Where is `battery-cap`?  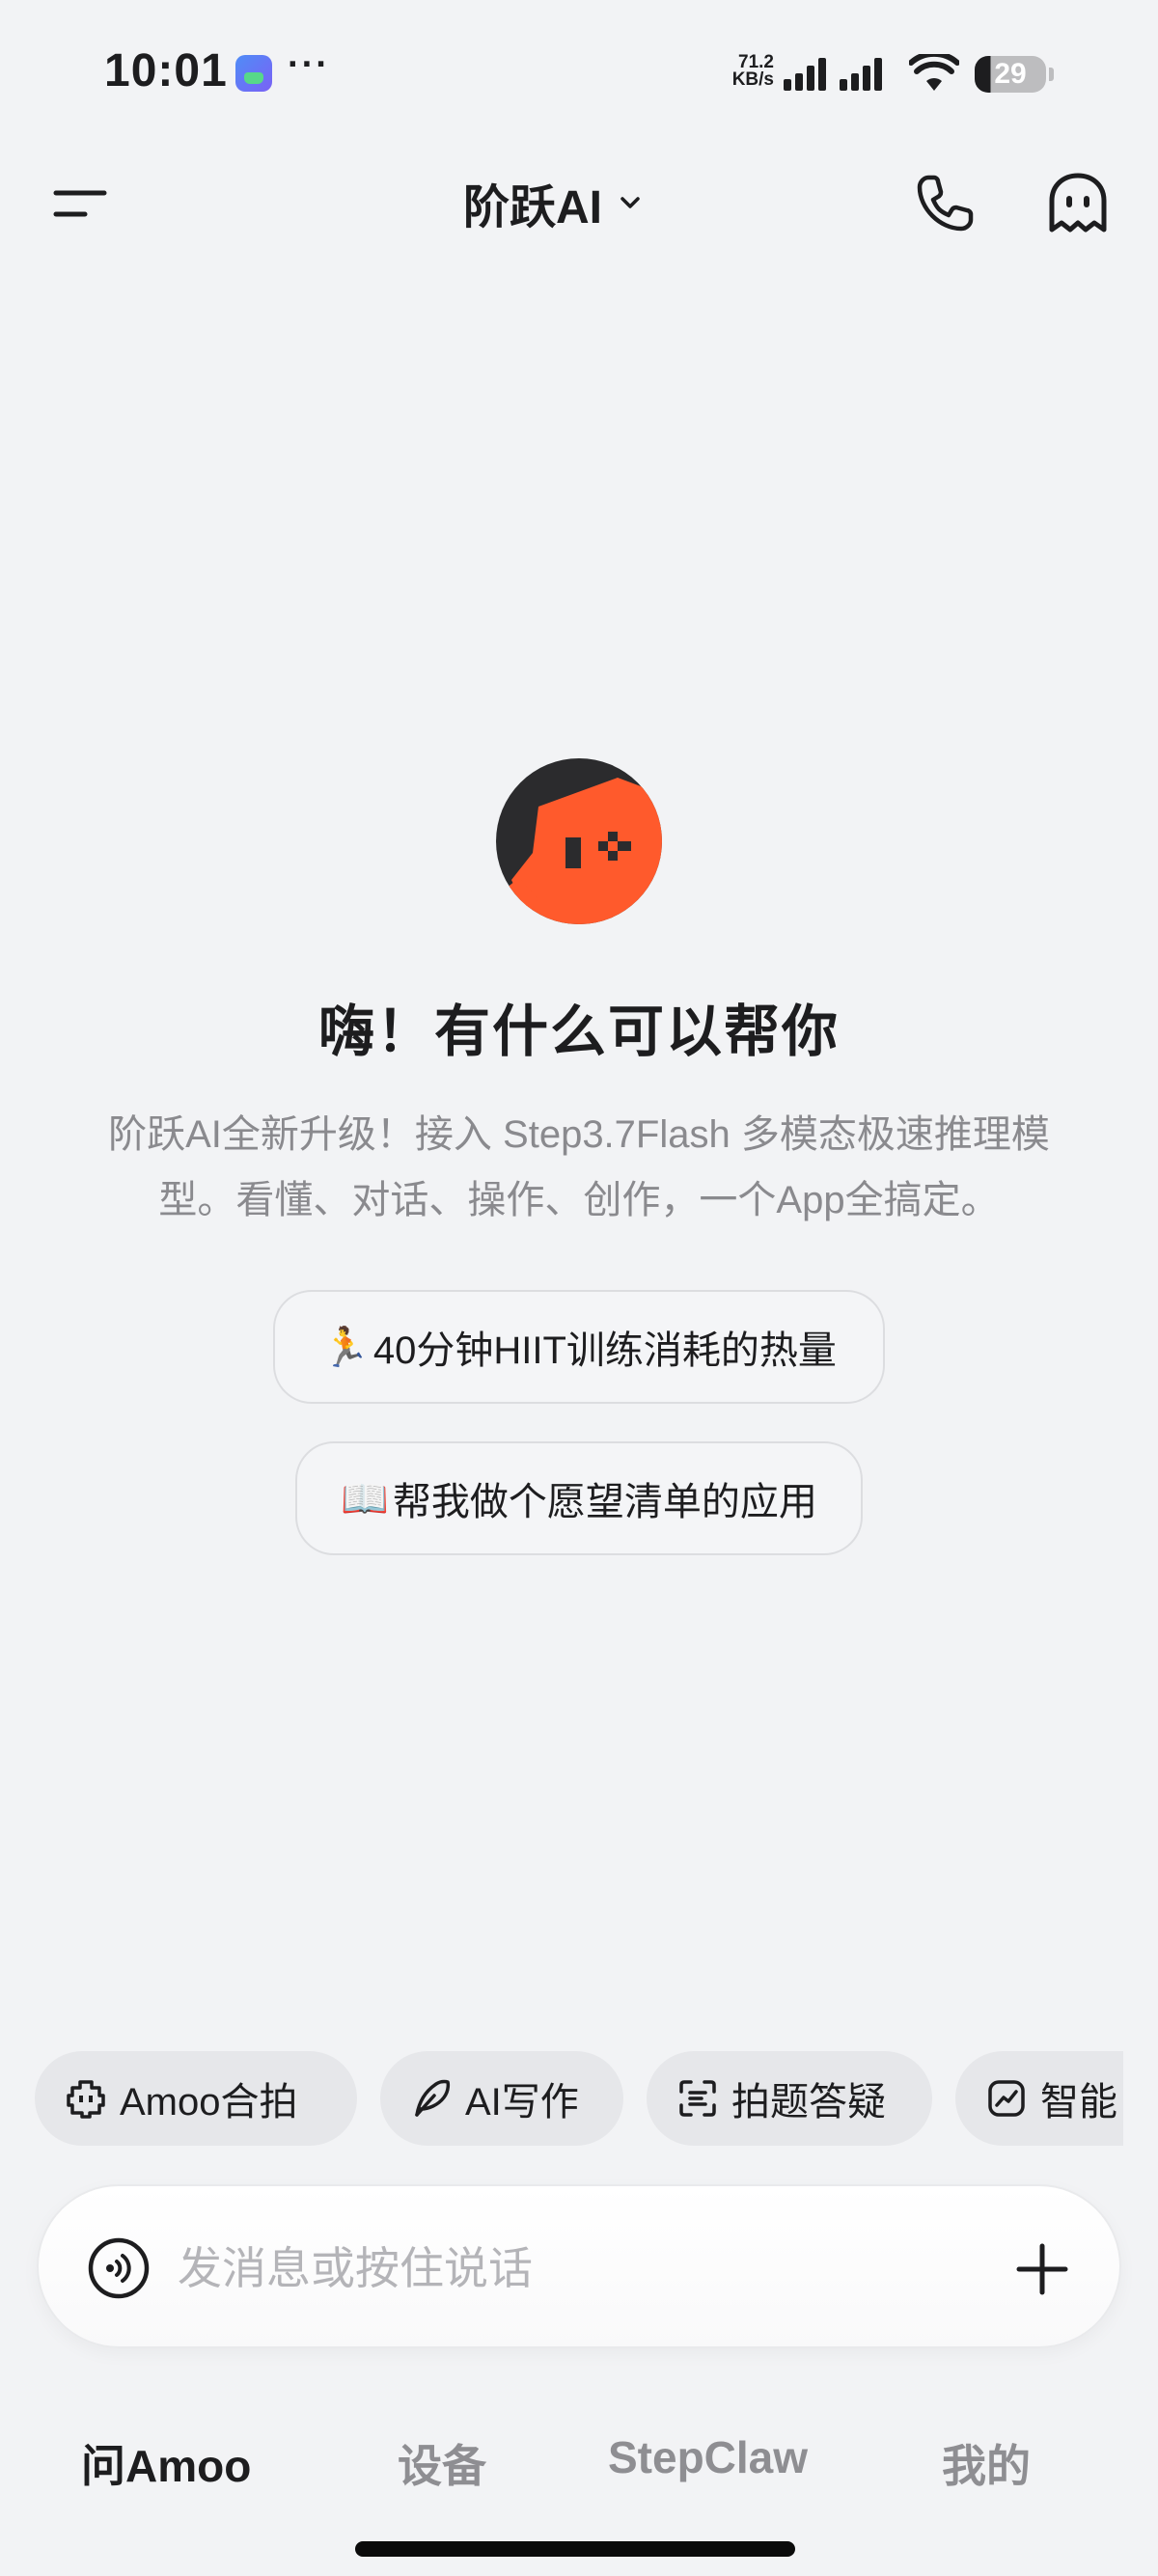
battery-cap is located at coordinates (1051, 75).